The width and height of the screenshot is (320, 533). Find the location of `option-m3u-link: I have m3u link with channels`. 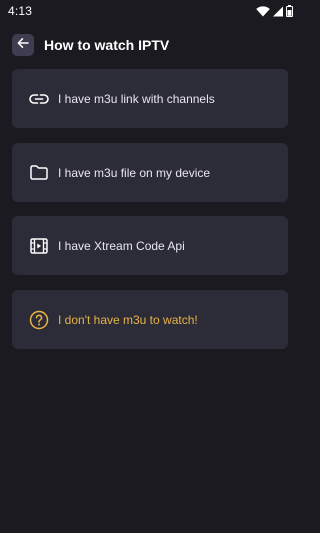

option-m3u-link: I have m3u link with channels is located at coordinates (150, 98).